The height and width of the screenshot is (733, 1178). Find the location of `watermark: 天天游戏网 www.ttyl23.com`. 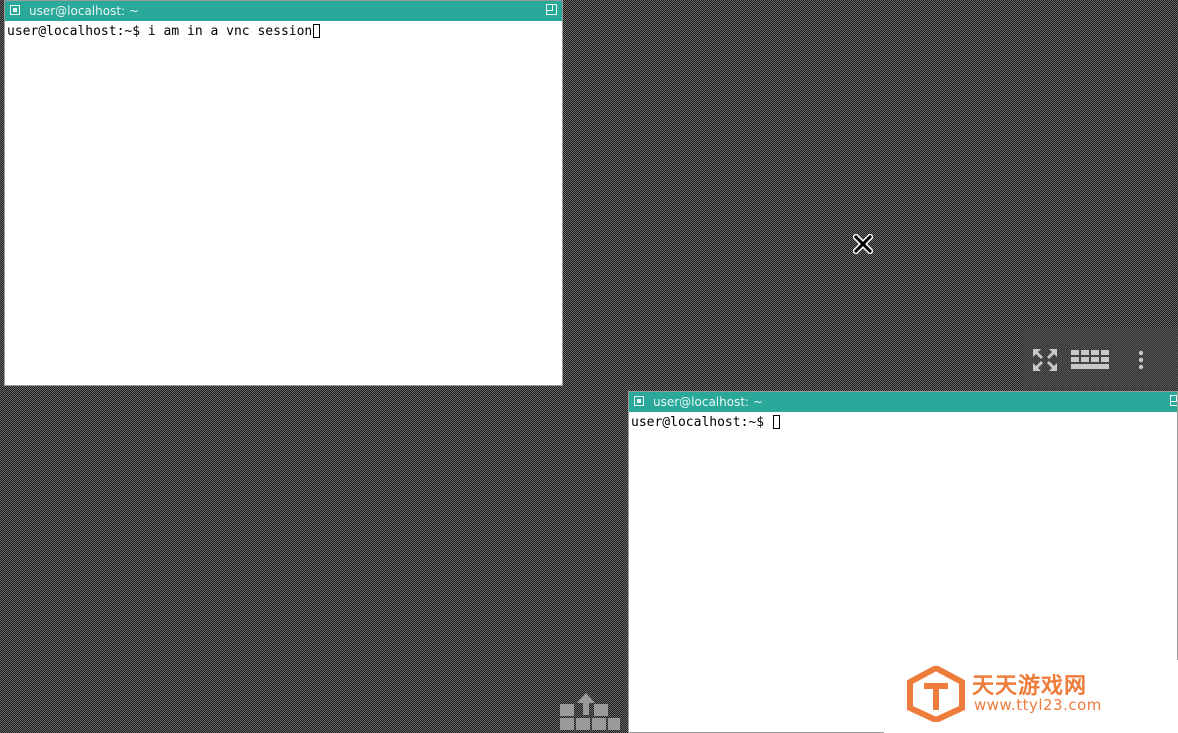

watermark: 天天游戏网 www.ttyl23.com is located at coordinates (1031, 696).